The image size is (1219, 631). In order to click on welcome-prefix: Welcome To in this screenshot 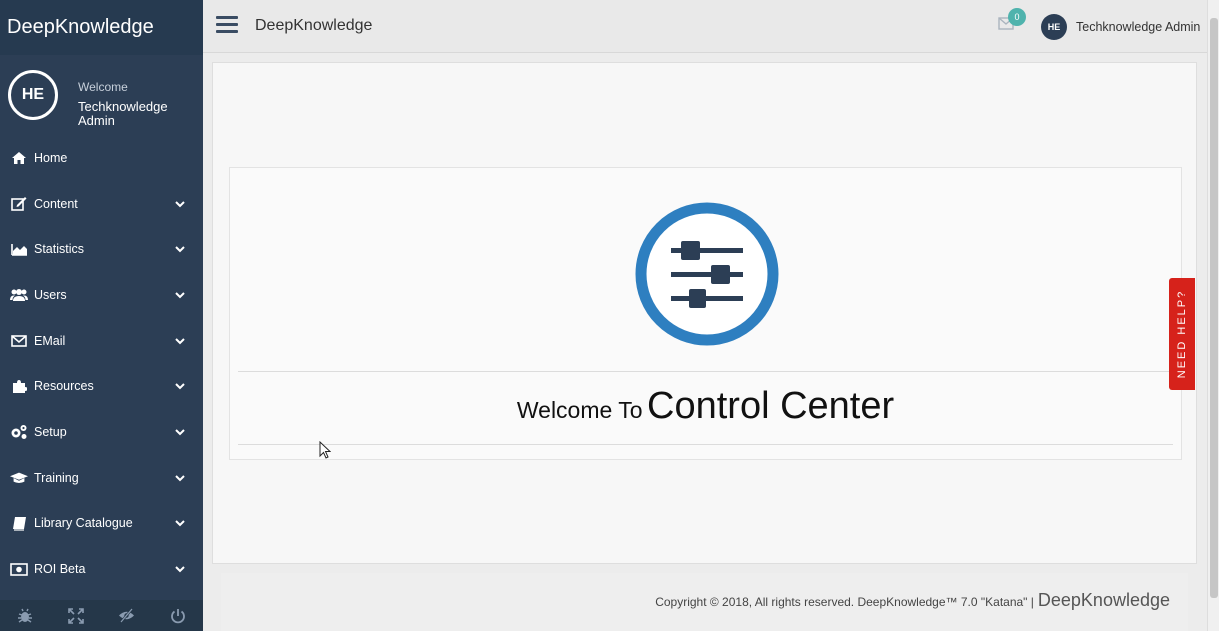, I will do `click(579, 410)`.